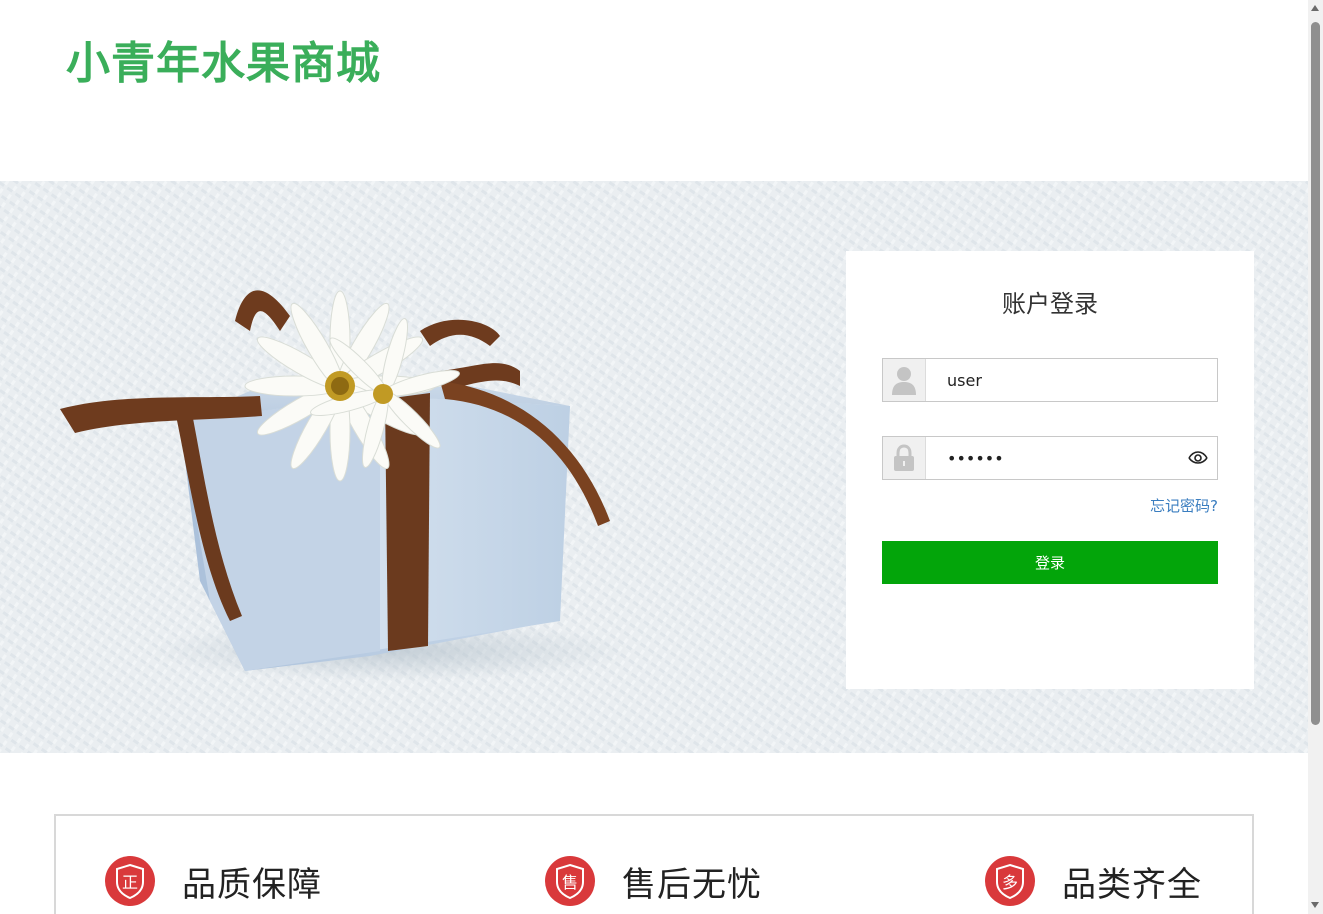 The image size is (1323, 914). What do you see at coordinates (904, 458) in the screenshot?
I see `lock-icon` at bounding box center [904, 458].